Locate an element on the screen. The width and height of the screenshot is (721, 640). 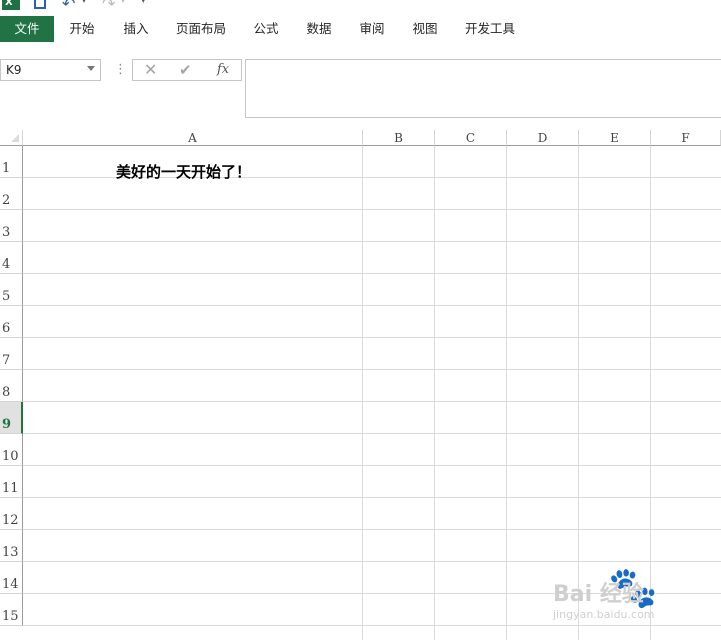
row-header-14: 14 is located at coordinates (11, 578).